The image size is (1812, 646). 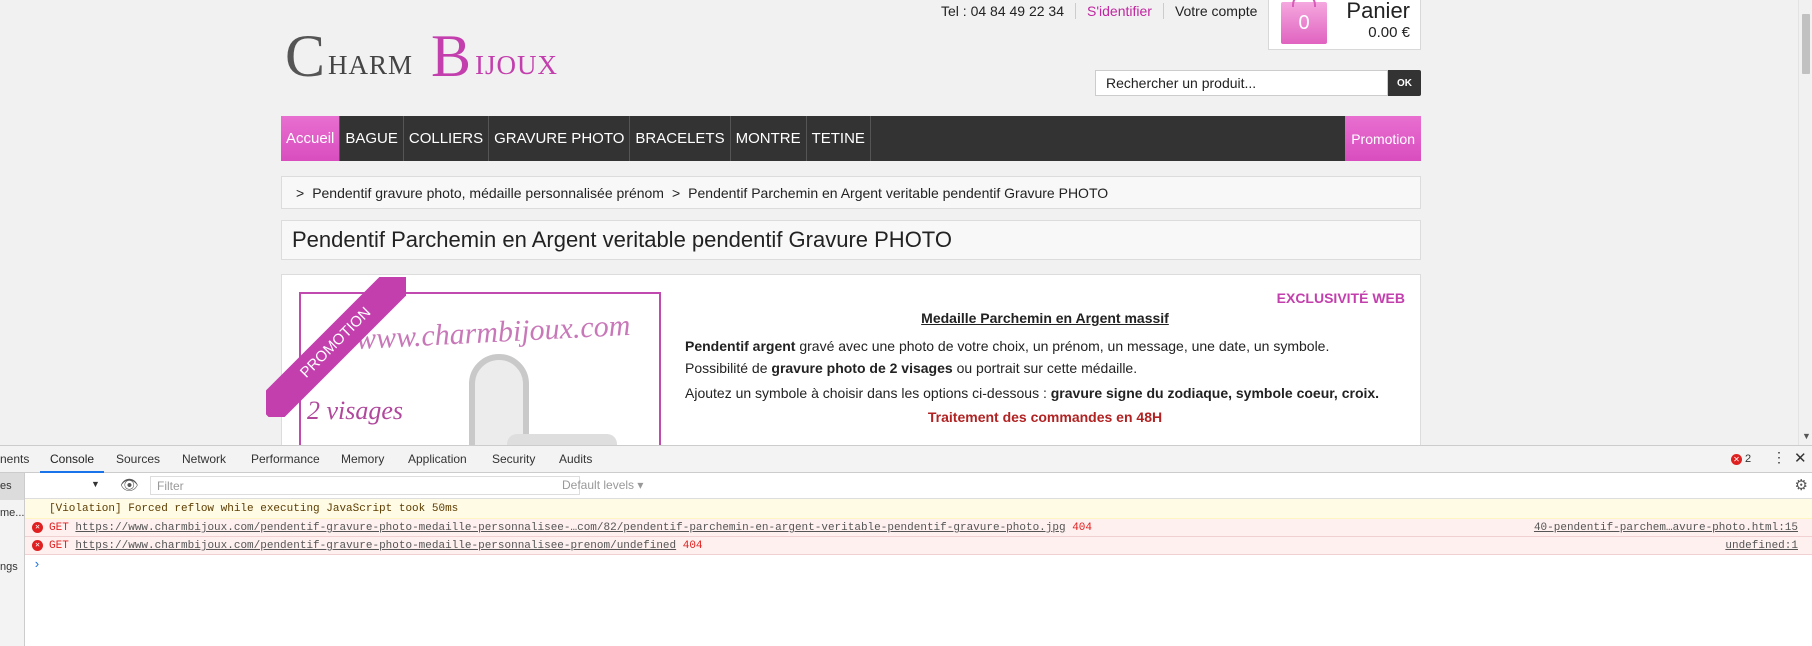 I want to click on console-sidebar: es me... ngs, so click(x=12, y=559).